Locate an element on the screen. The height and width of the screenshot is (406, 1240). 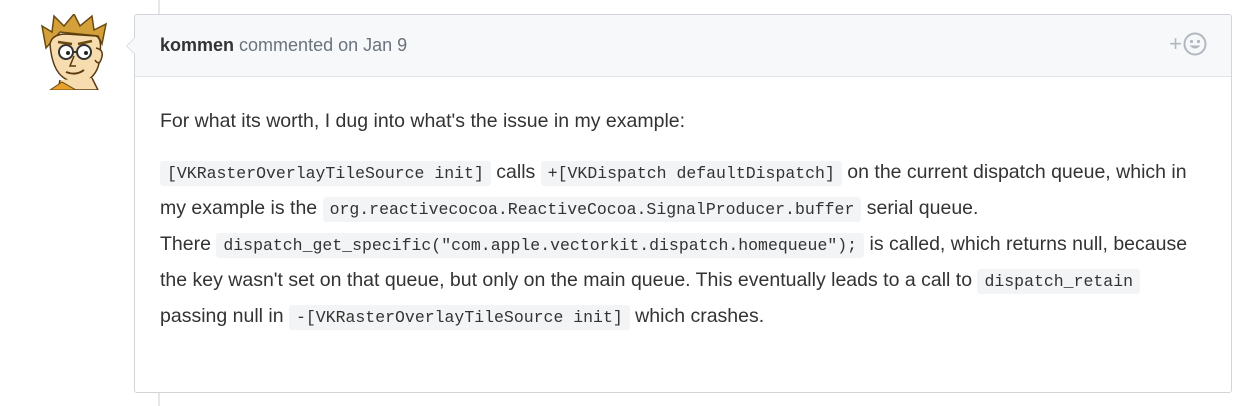
comment-meta: kommen commented on Jan 9 is located at coordinates (283, 45).